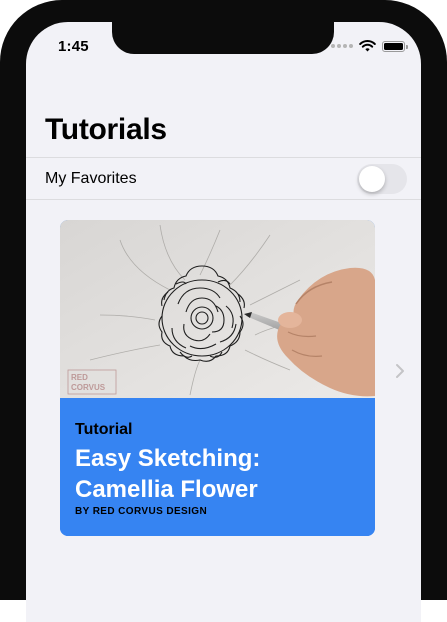  What do you see at coordinates (91, 178) in the screenshot?
I see `favorites-label: My Favorites` at bounding box center [91, 178].